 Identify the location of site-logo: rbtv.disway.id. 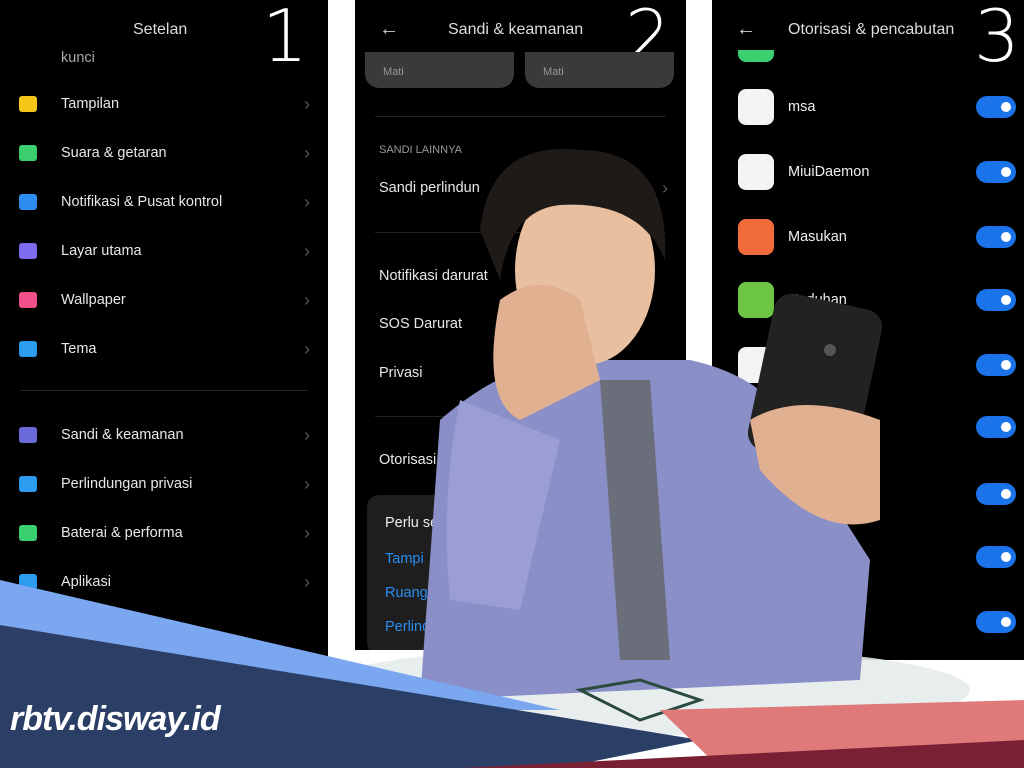
(115, 719).